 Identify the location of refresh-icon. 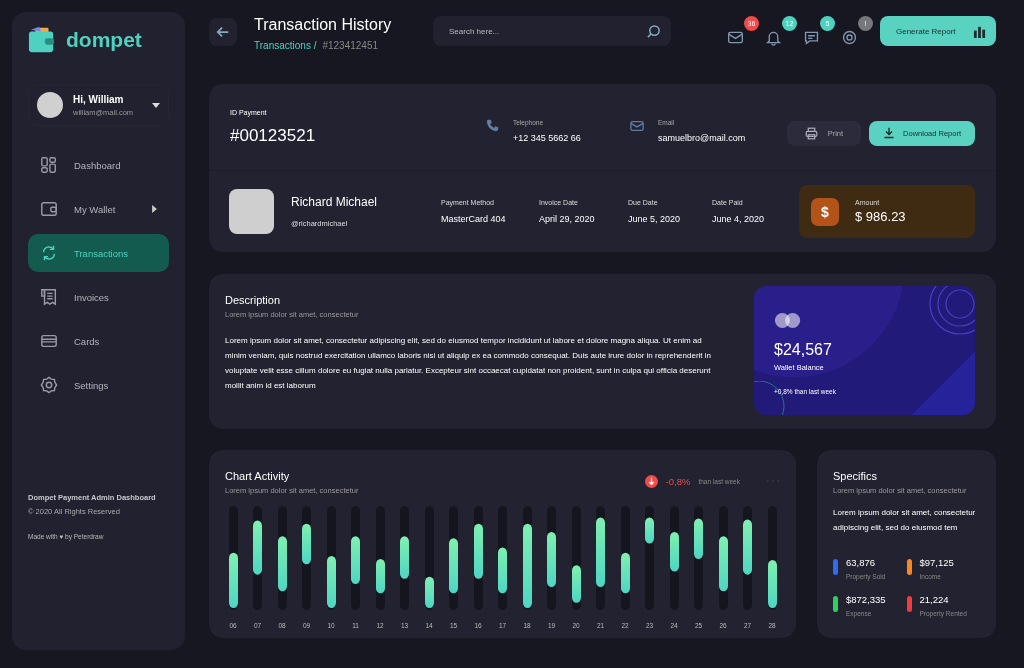
(49, 253).